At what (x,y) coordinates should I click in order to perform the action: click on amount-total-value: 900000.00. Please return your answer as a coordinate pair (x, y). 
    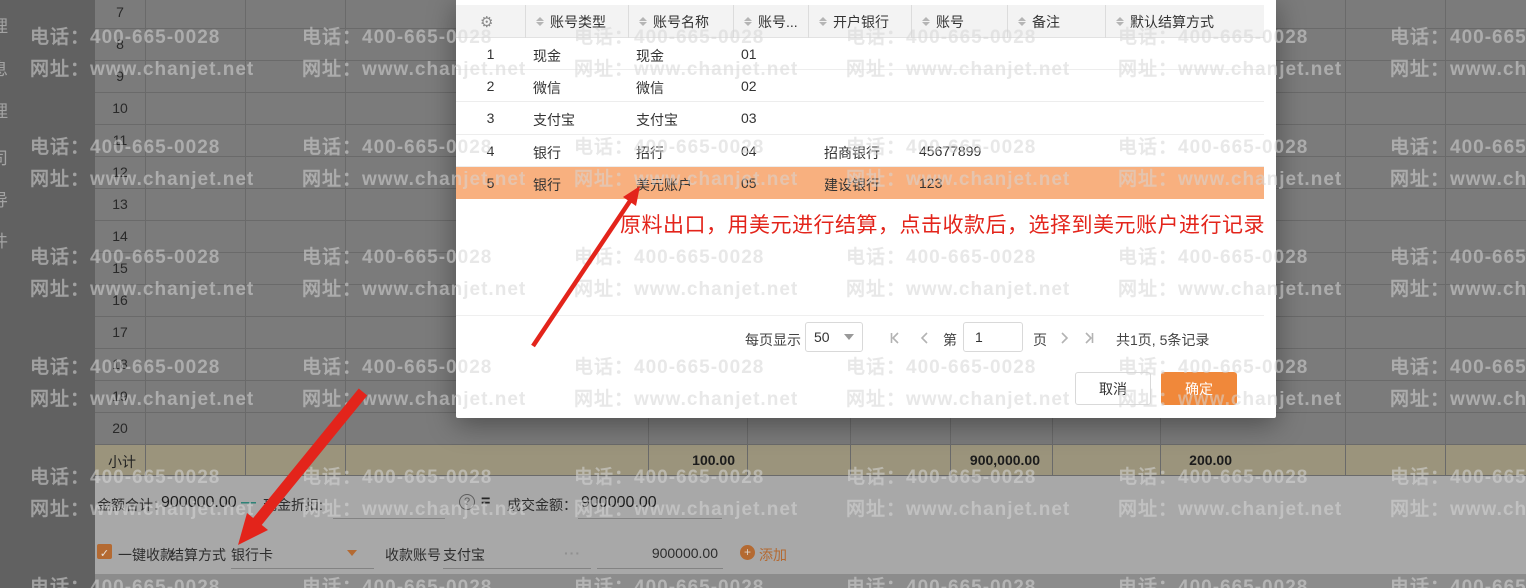
    Looking at the image, I should click on (199, 502).